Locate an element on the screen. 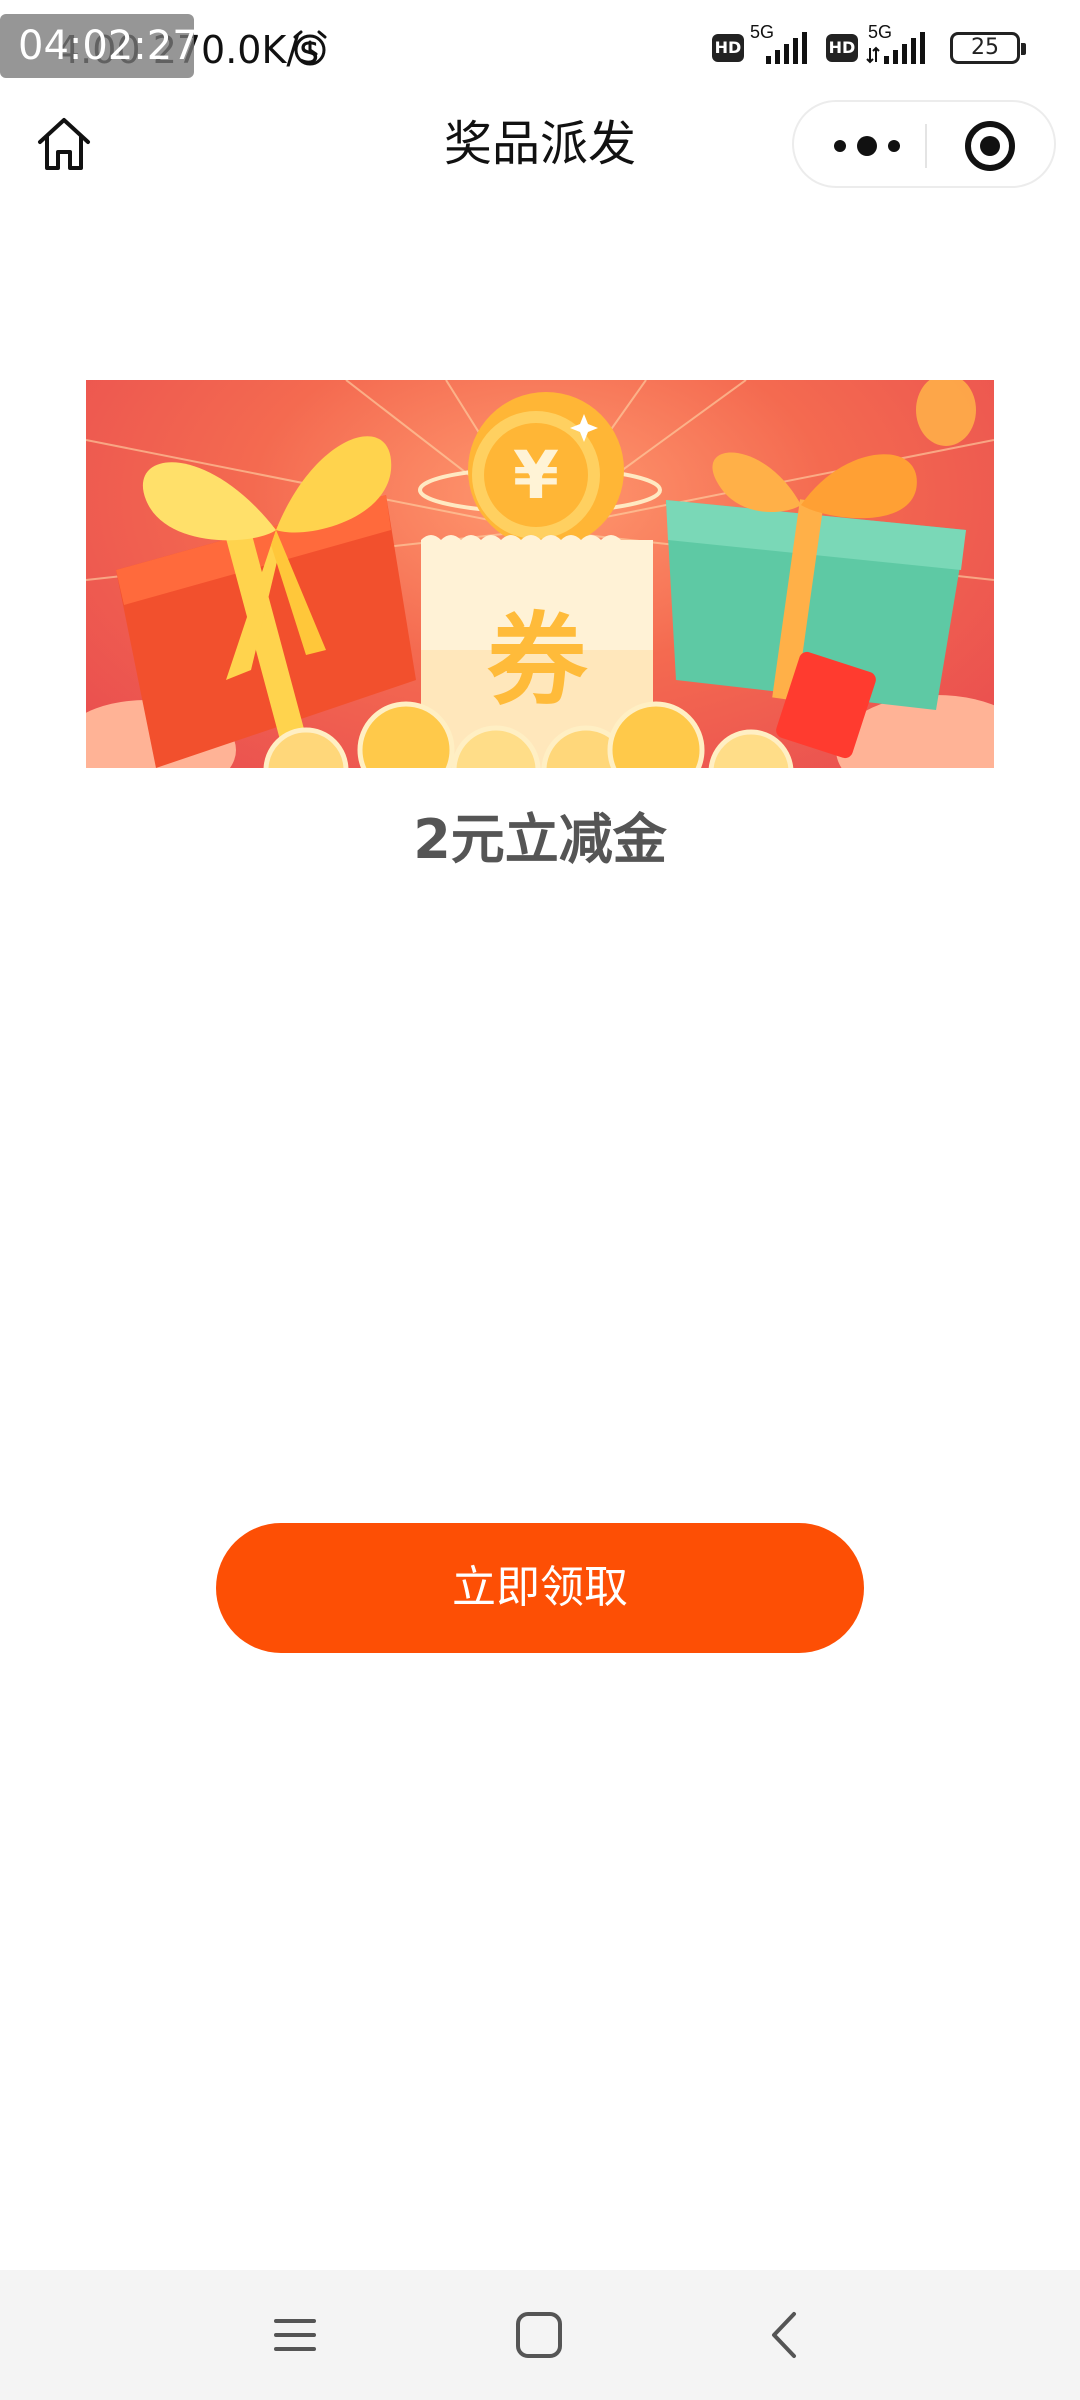 This screenshot has height=2400, width=1080. more-icon is located at coordinates (867, 146).